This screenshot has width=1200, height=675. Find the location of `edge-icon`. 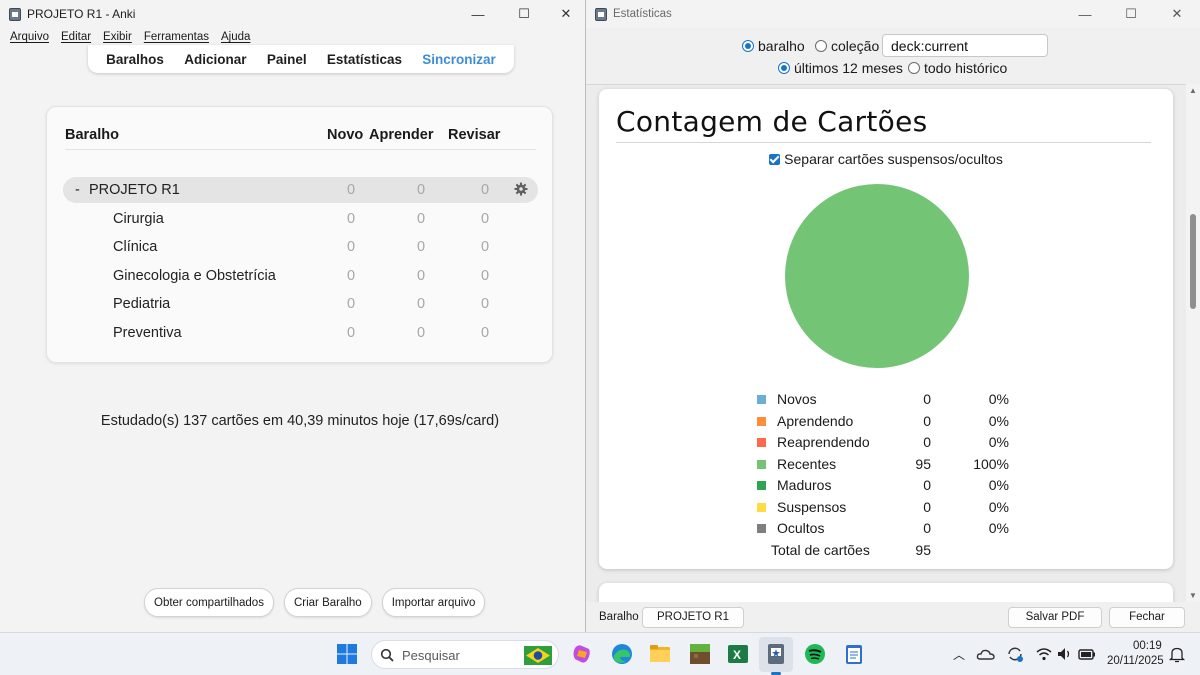

edge-icon is located at coordinates (622, 654).